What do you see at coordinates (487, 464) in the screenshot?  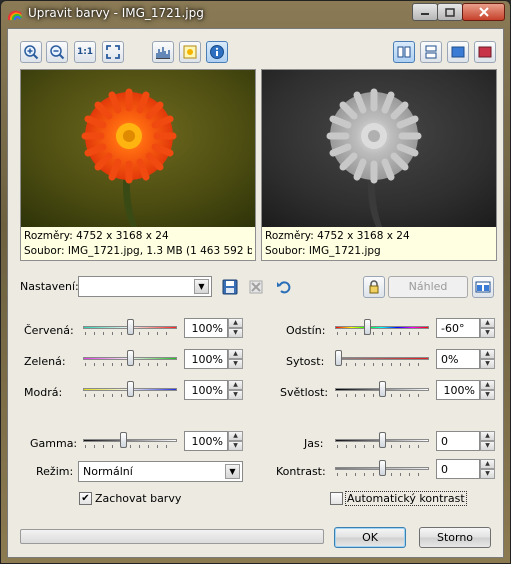 I see `contrast-up-arrow: ▲` at bounding box center [487, 464].